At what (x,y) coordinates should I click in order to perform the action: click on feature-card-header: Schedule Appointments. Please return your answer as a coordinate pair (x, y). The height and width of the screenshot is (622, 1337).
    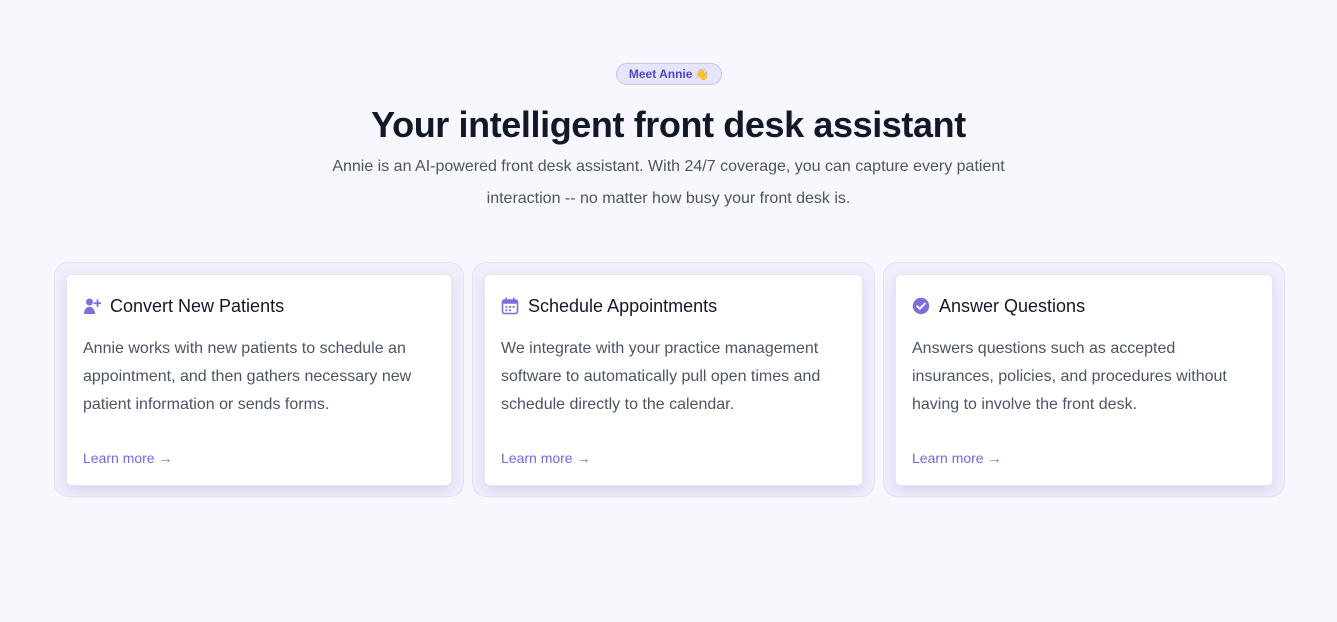
    Looking at the image, I should click on (674, 306).